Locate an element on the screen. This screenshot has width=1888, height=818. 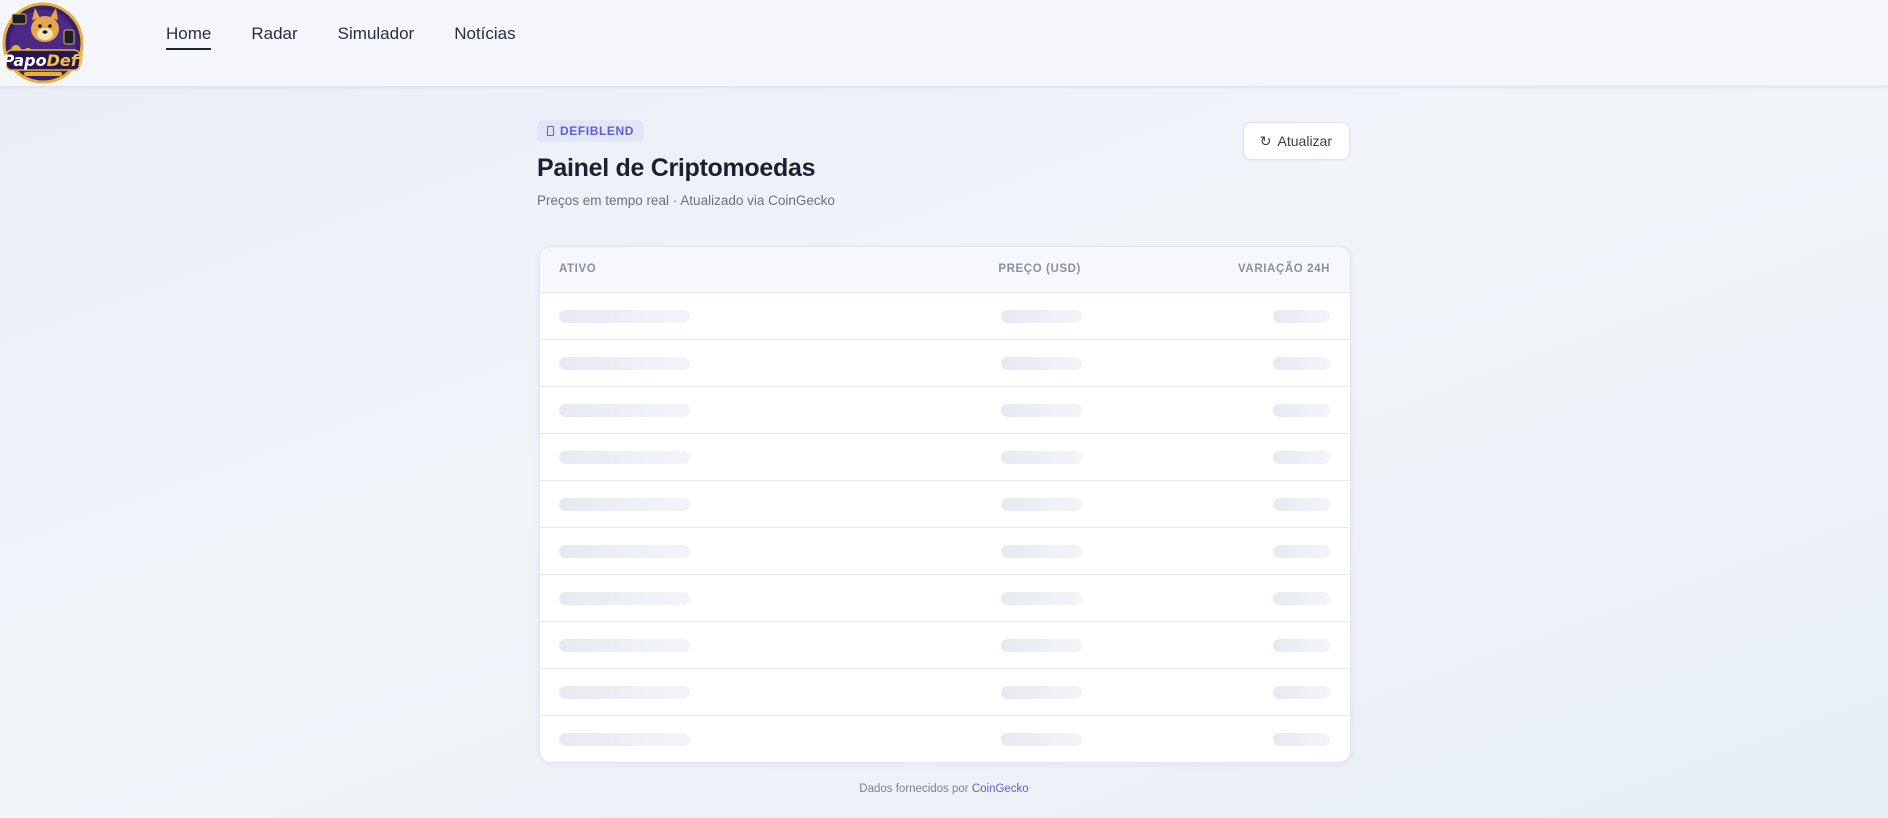
refresh-button: ↻ Atualizar is located at coordinates (1296, 141).